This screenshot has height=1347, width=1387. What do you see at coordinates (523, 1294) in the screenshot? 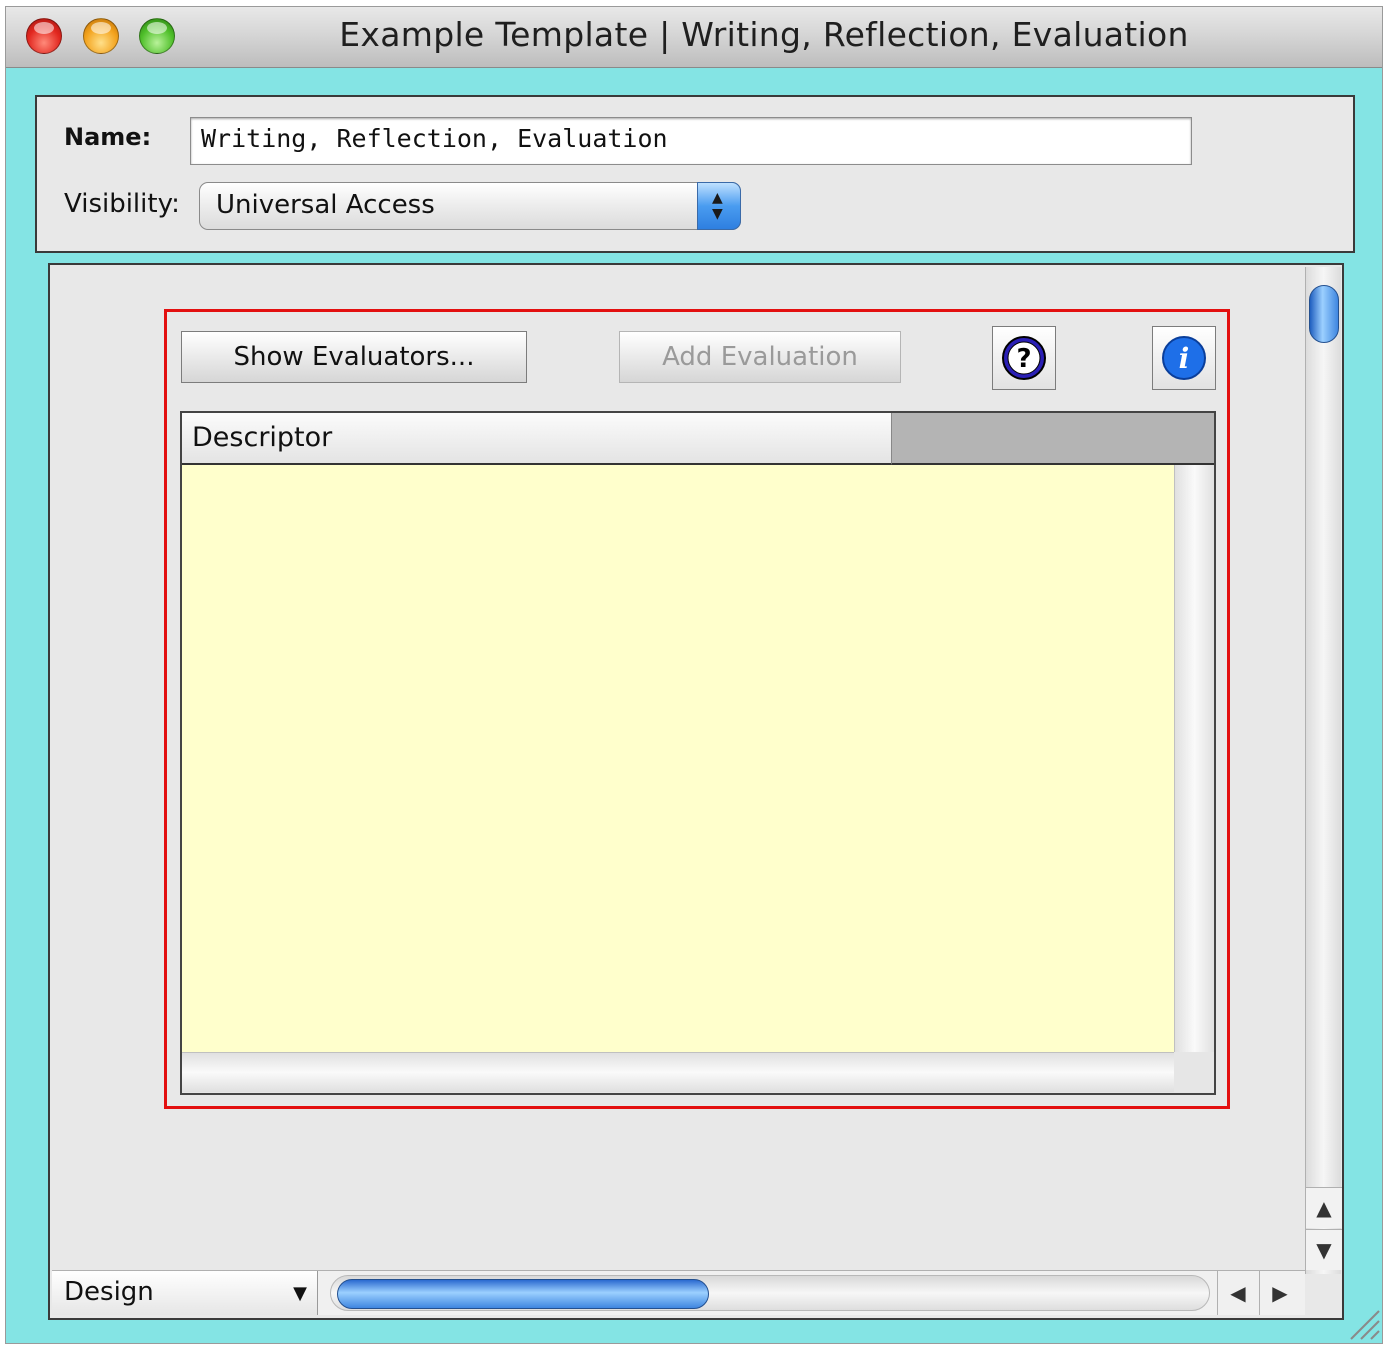
I see `horizontal-scroll-thumb` at bounding box center [523, 1294].